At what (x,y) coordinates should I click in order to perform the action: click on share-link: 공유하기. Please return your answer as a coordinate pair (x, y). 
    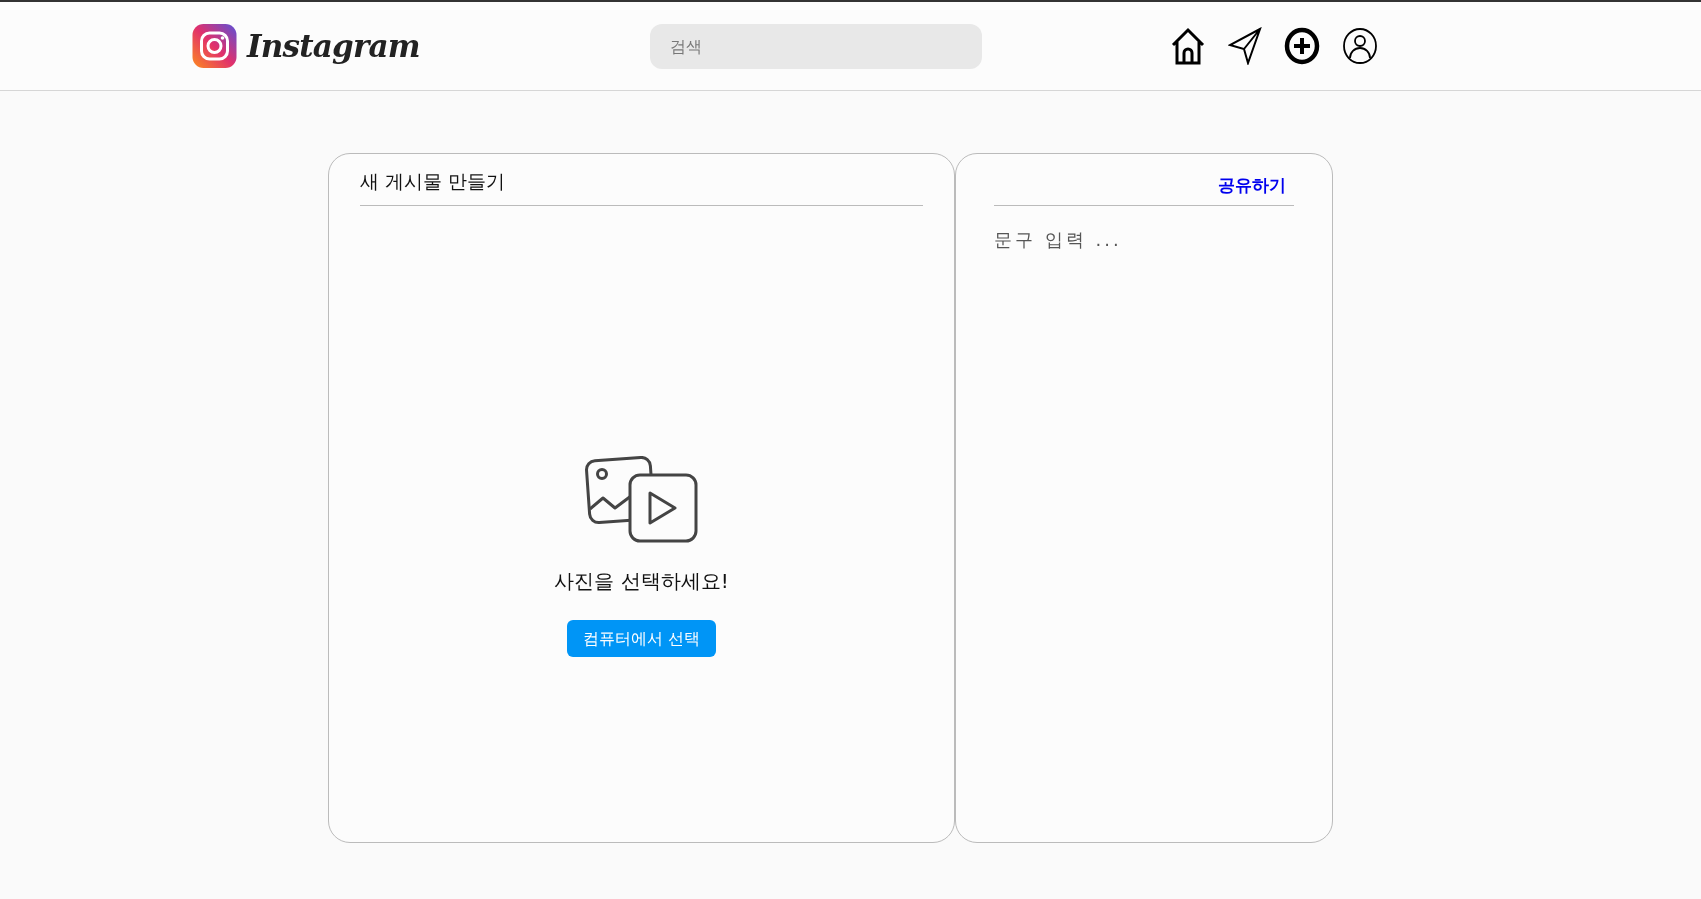
    Looking at the image, I should click on (1252, 185).